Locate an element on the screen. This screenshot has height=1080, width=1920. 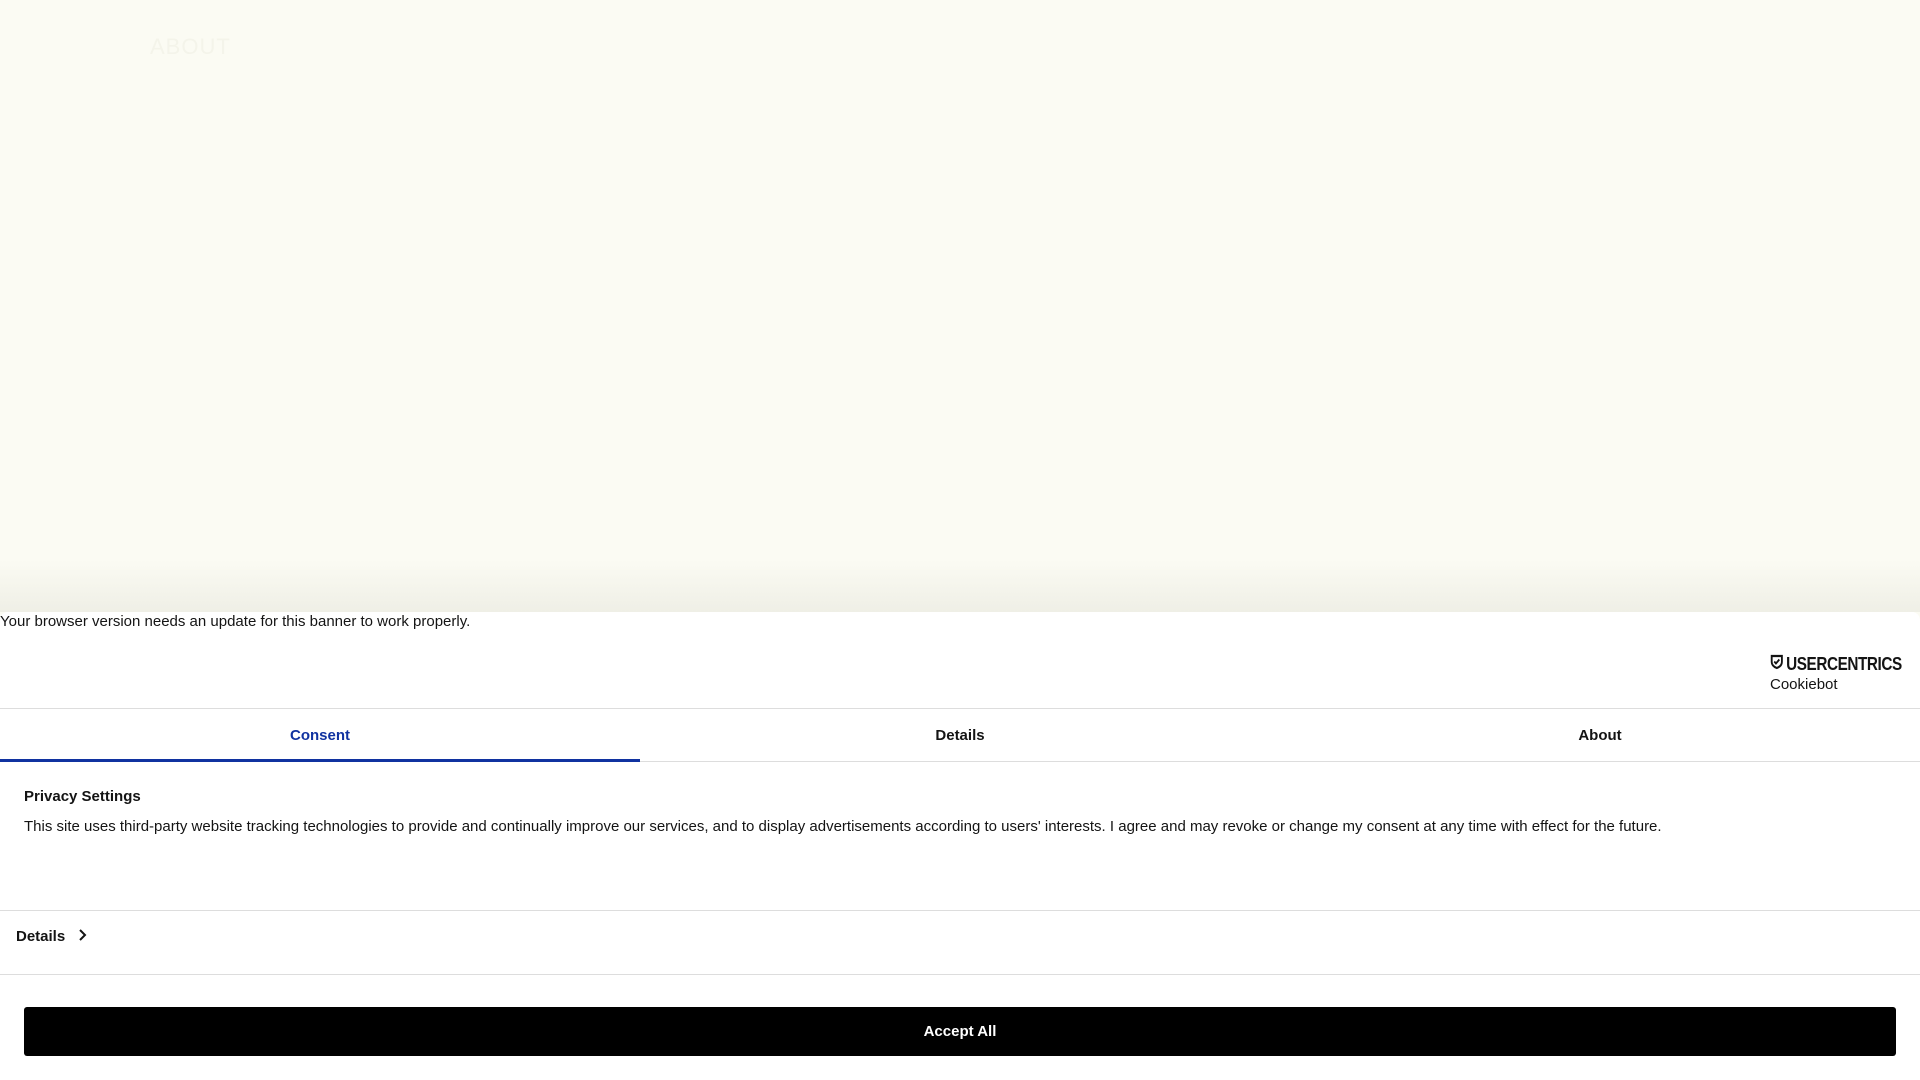
shield-check-icon is located at coordinates (1777, 664).